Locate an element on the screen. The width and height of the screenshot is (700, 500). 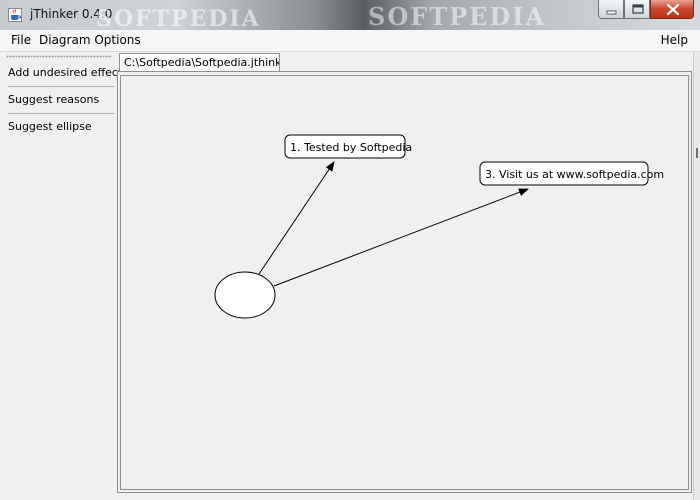
diagram-node-ellipse is located at coordinates (245, 295).